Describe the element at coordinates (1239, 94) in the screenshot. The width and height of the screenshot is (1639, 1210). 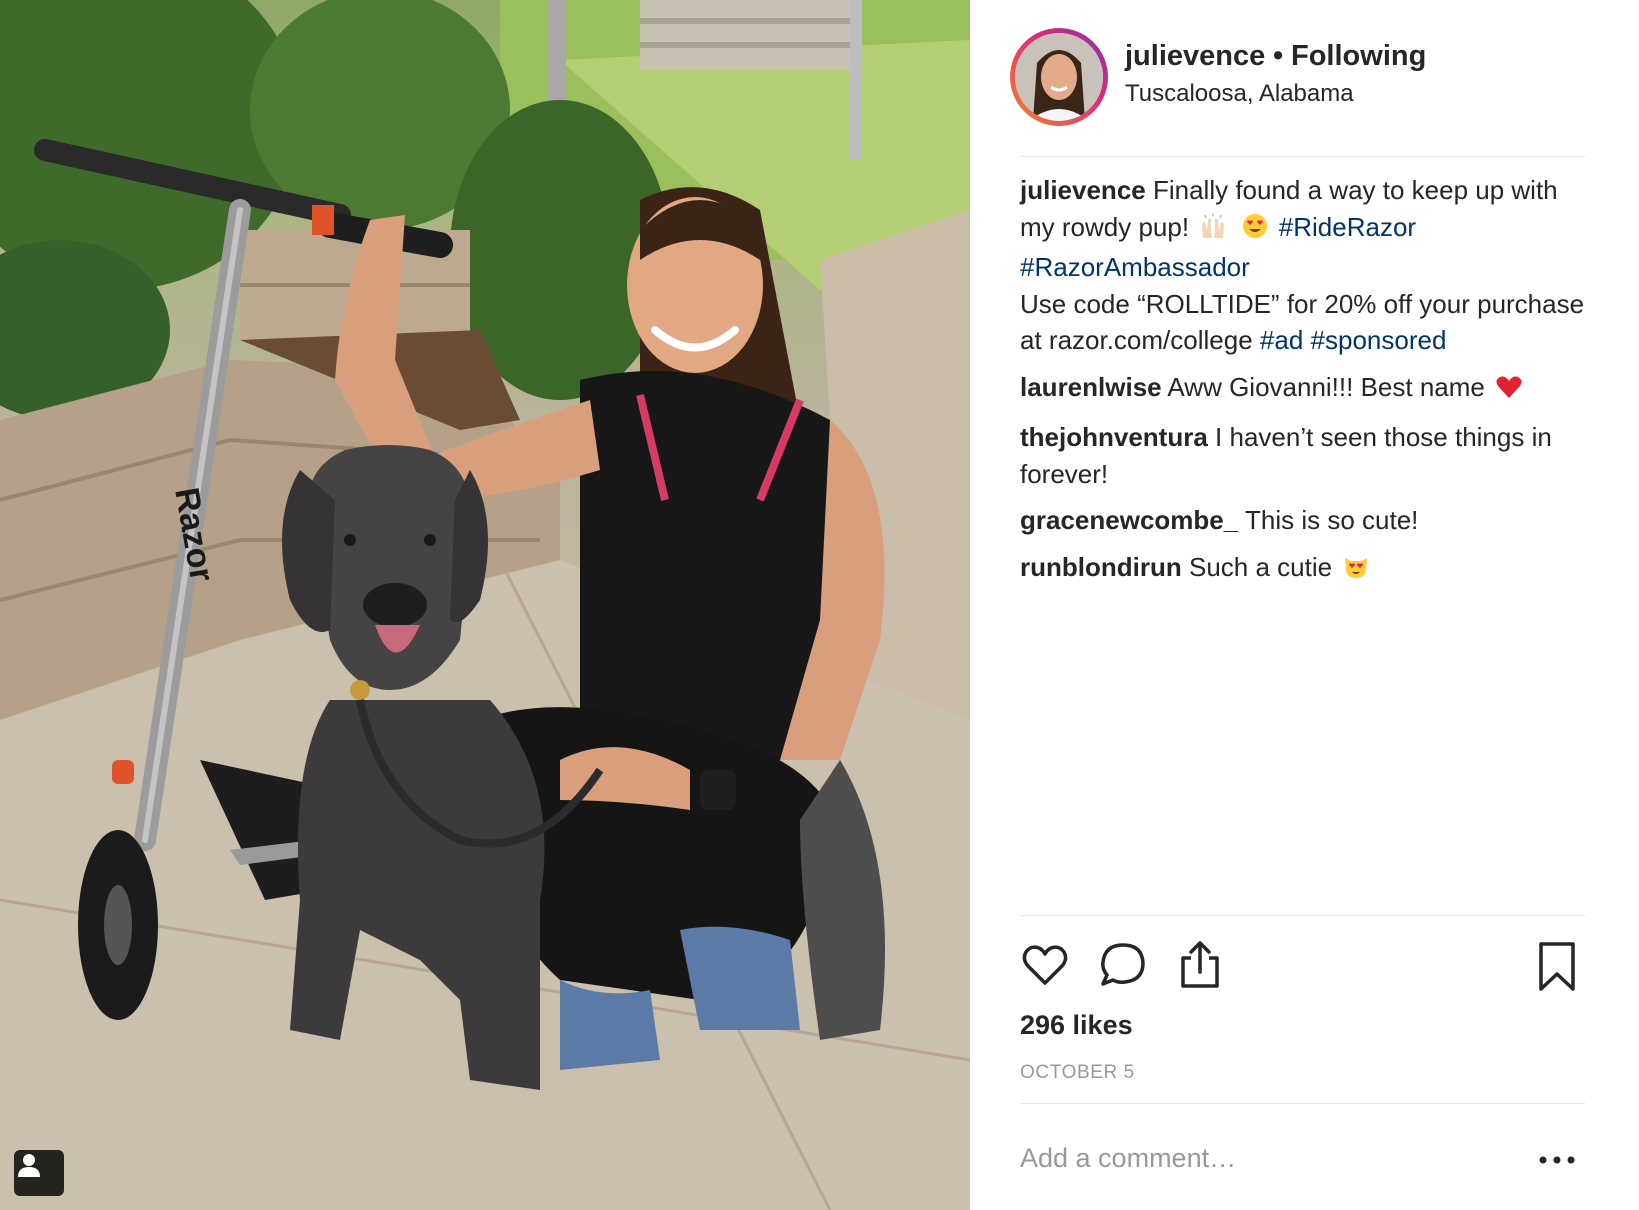
I see `post-location: Tuscaloosa, Alabama` at that location.